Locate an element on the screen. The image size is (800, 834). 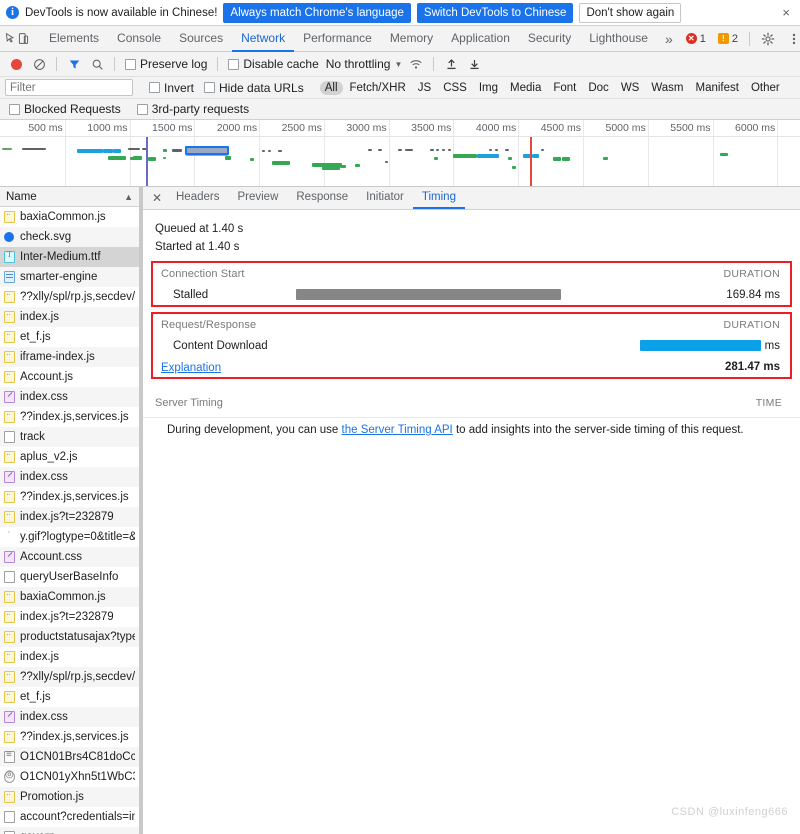
timeline-selection-window is located at coordinates (207, 150).